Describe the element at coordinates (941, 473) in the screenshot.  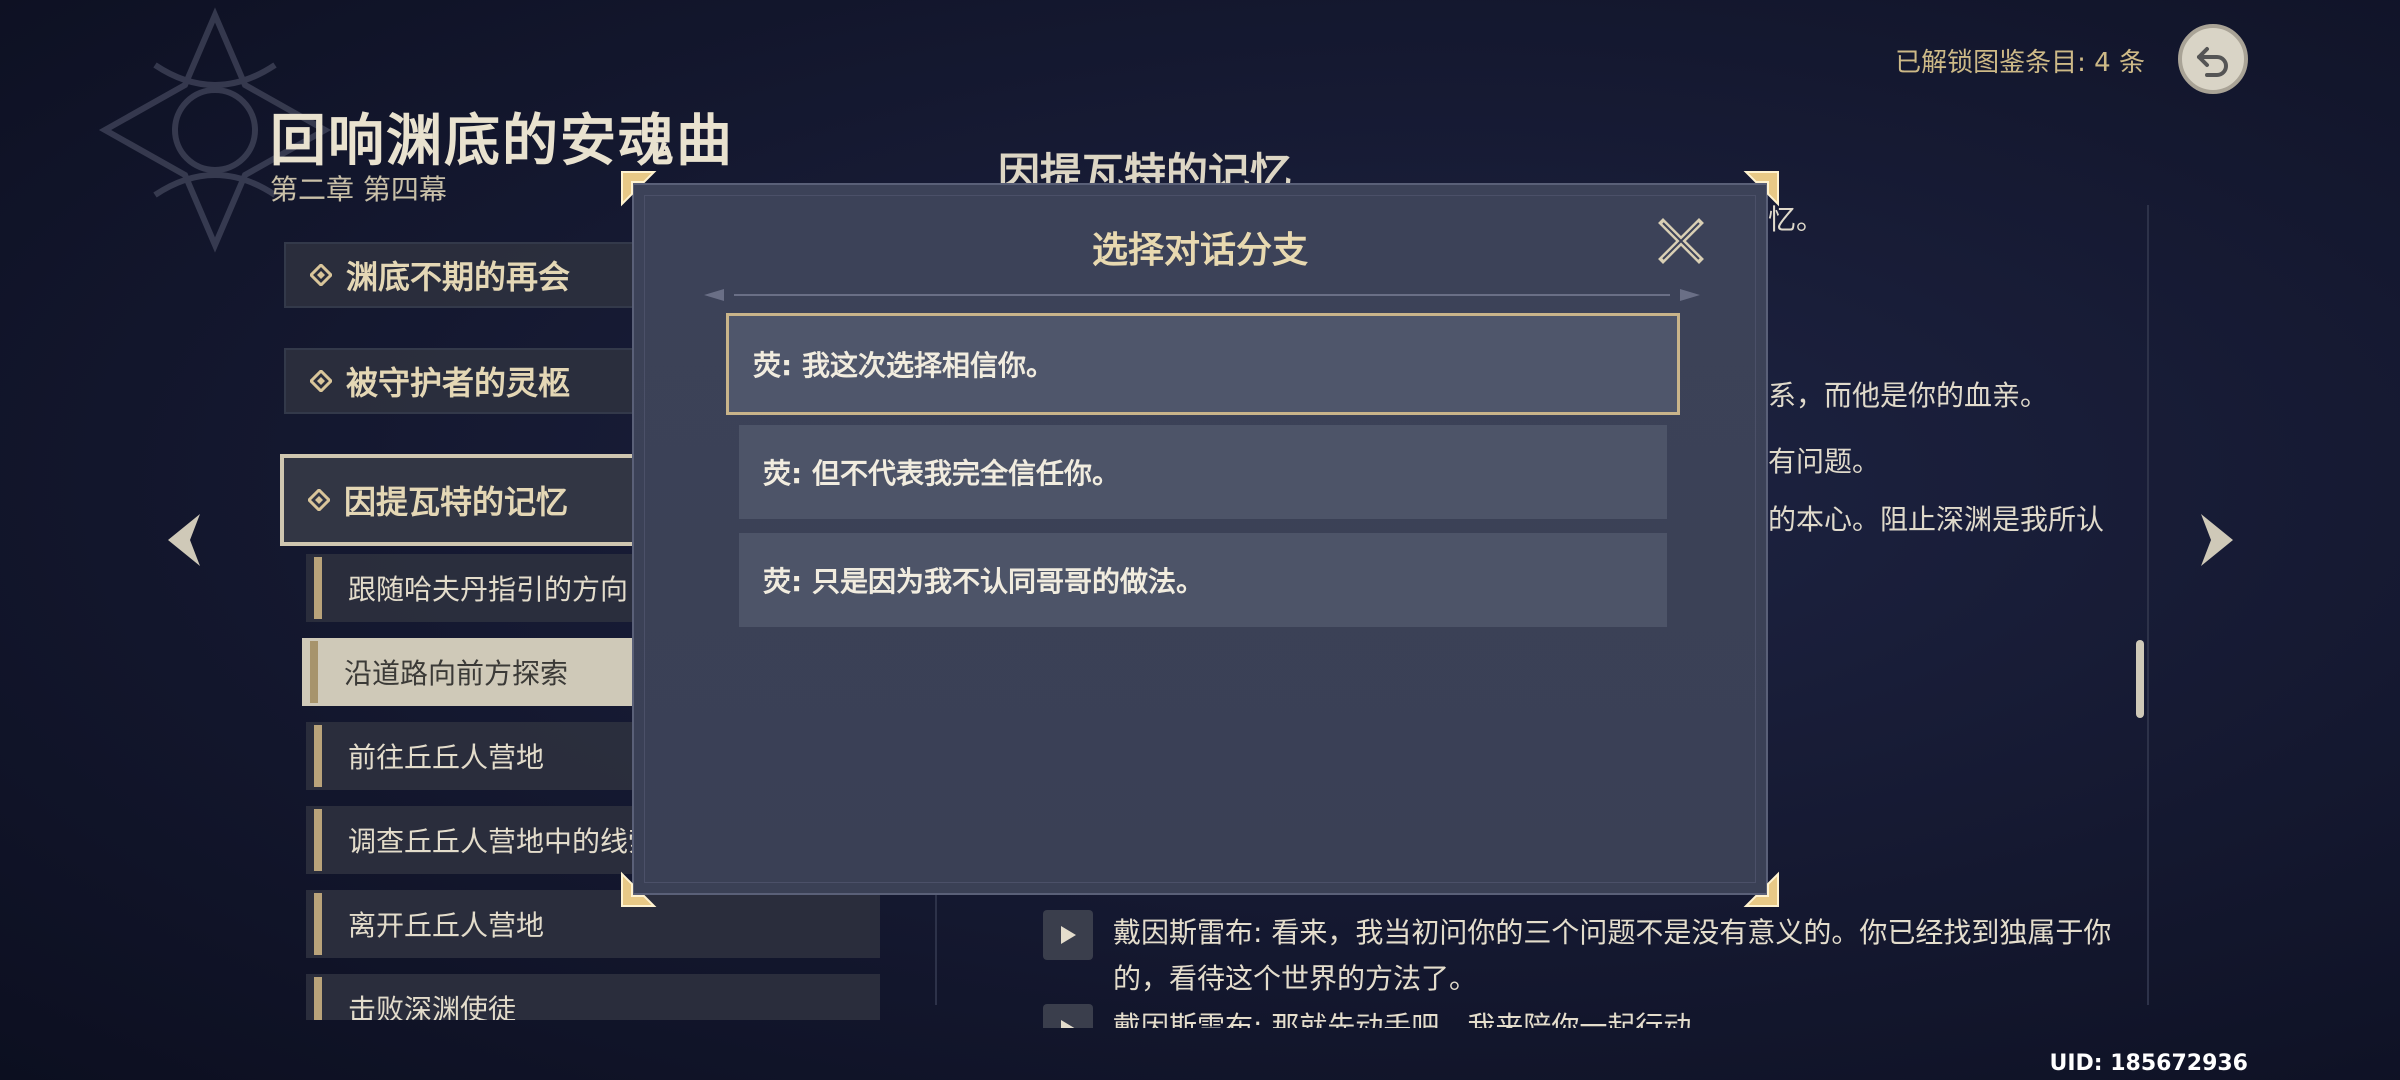
I see `option-label: 荧: 但不代表我完全信任你。` at that location.